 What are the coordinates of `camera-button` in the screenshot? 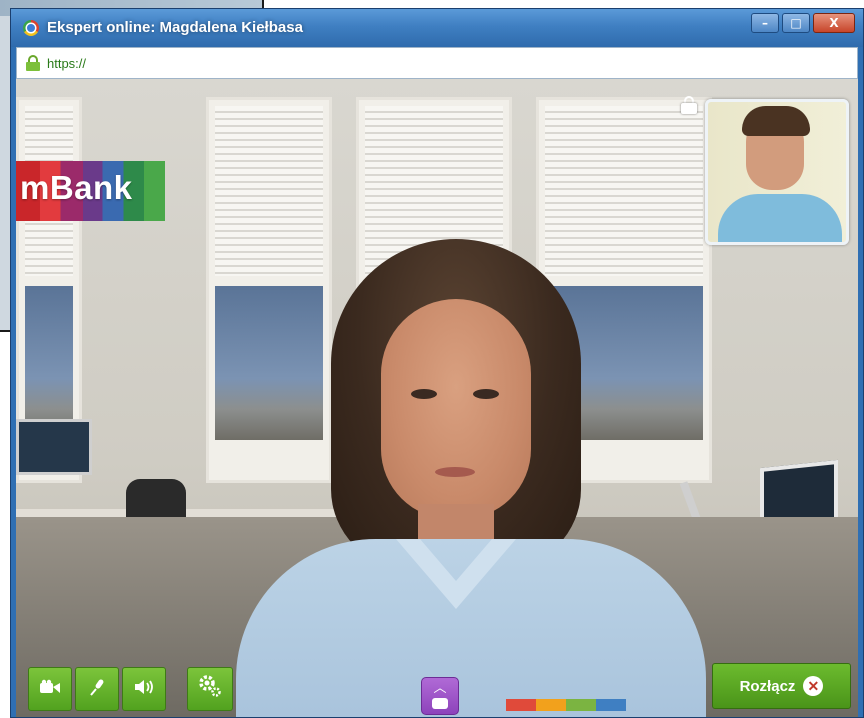 It's located at (50, 689).